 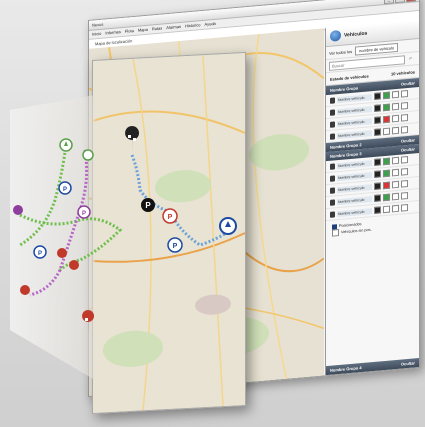 I want to click on parking-marker-icon: P, so click(x=148, y=205).